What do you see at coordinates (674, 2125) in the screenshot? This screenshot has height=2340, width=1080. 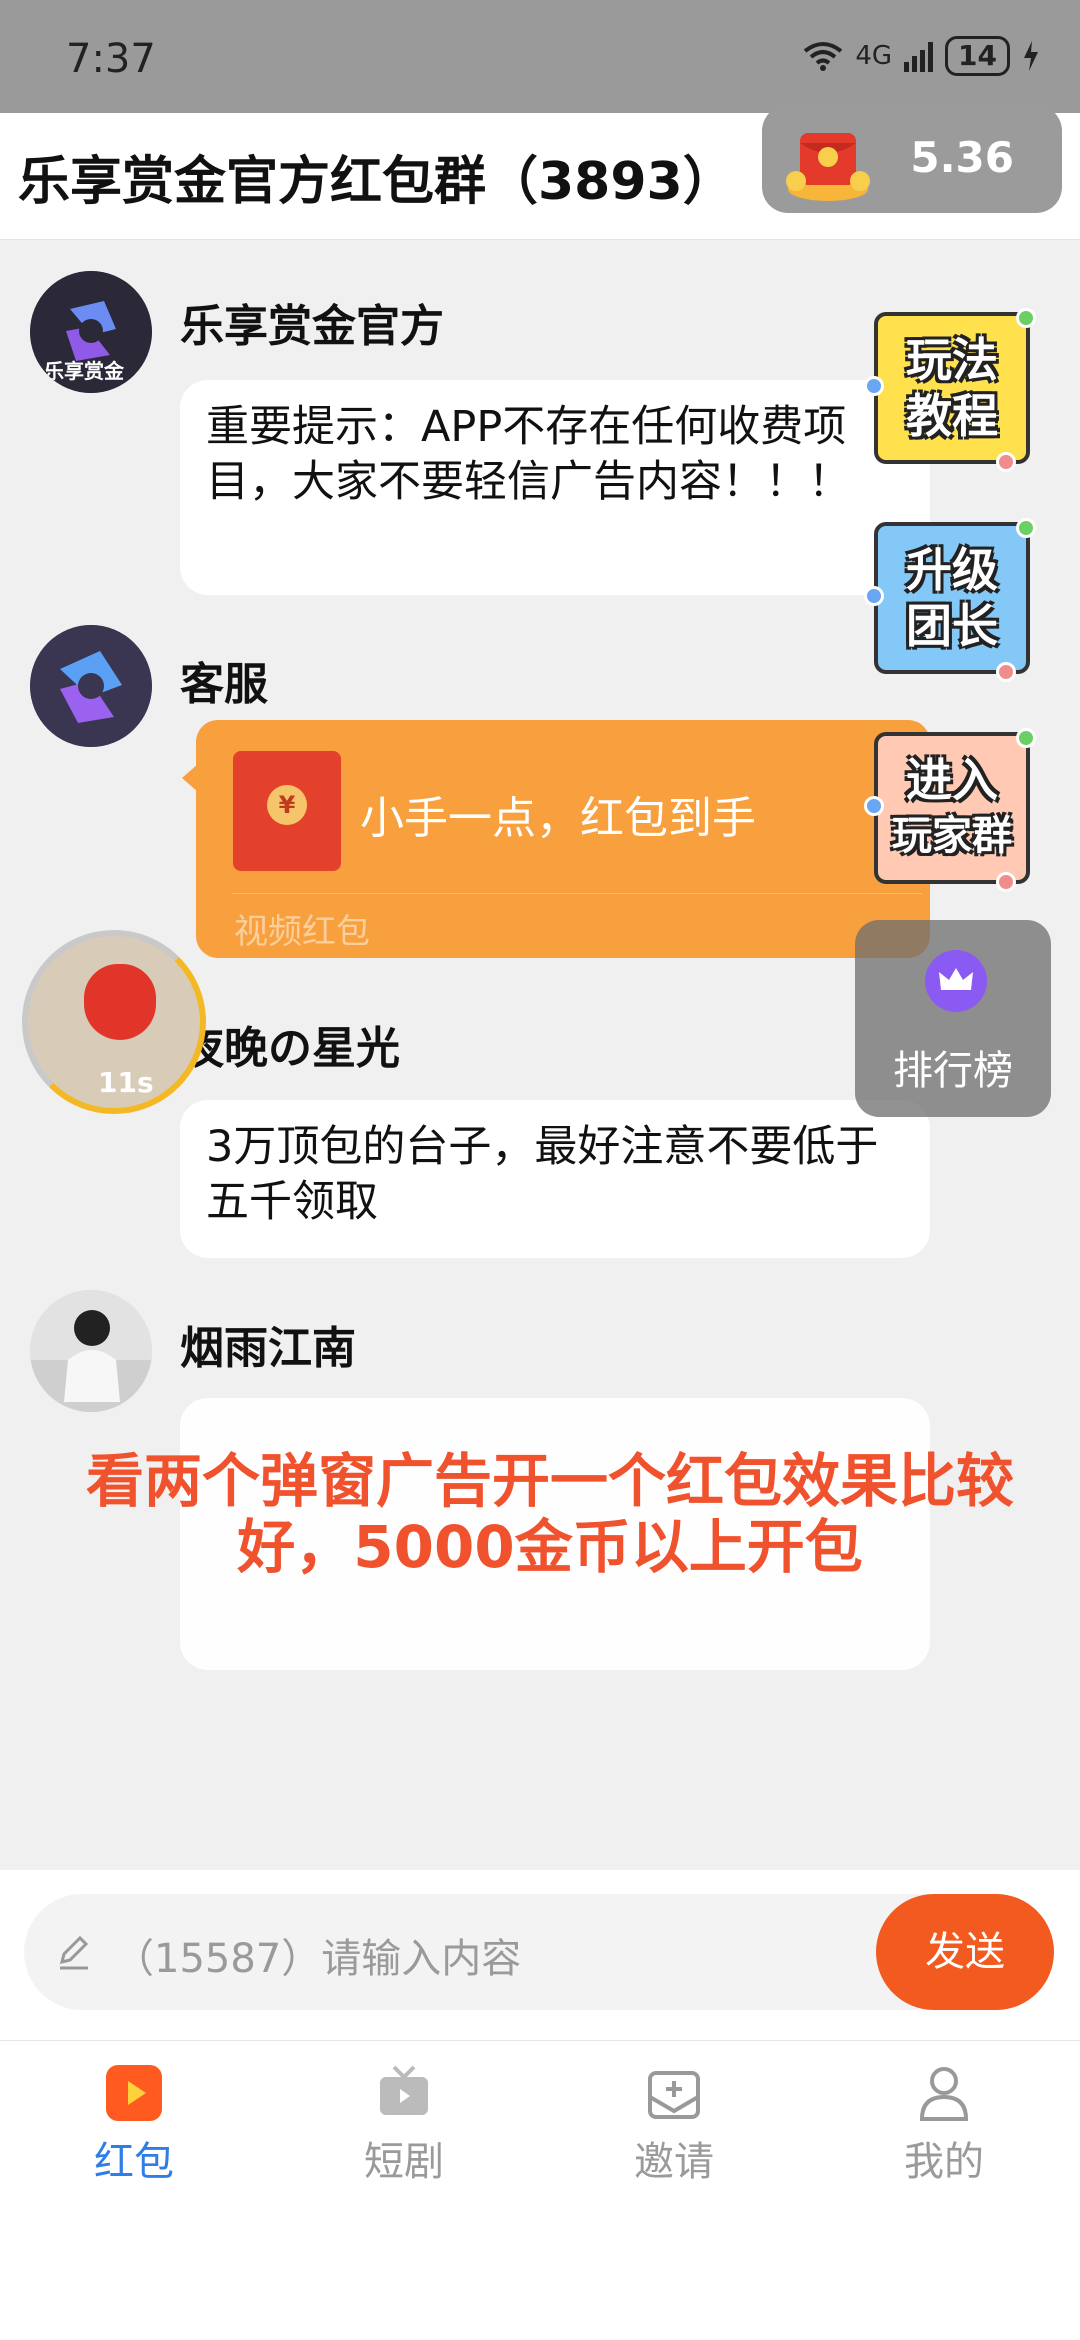 I see `nav-invite: 邀请` at bounding box center [674, 2125].